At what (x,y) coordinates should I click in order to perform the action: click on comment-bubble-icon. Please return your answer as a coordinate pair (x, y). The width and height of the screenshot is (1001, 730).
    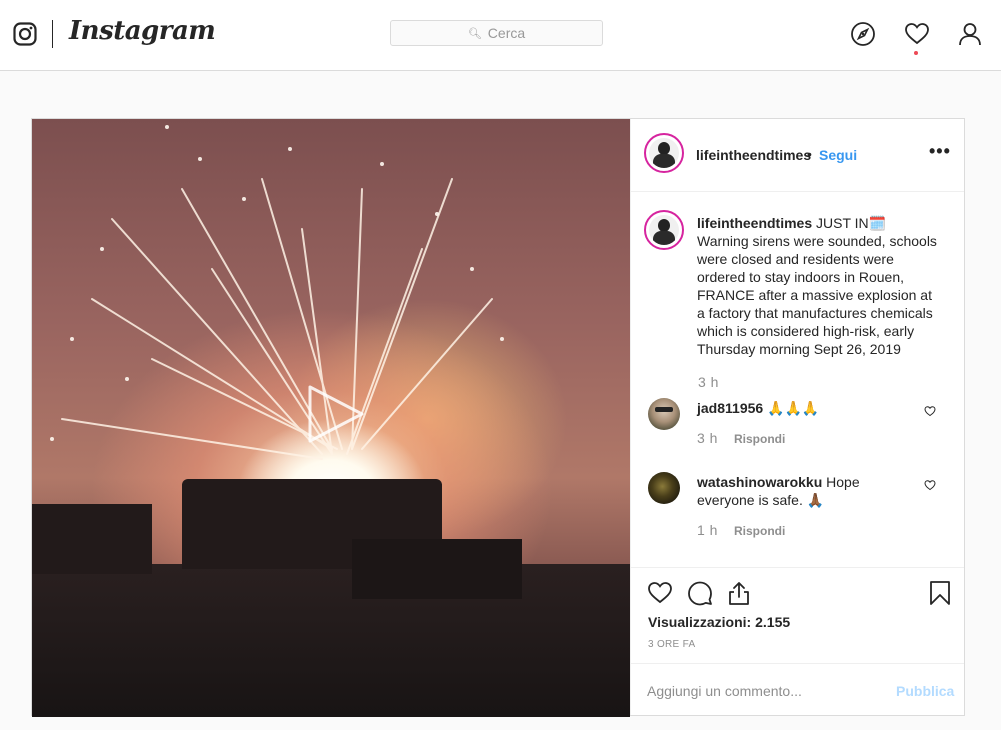
    Looking at the image, I should click on (700, 593).